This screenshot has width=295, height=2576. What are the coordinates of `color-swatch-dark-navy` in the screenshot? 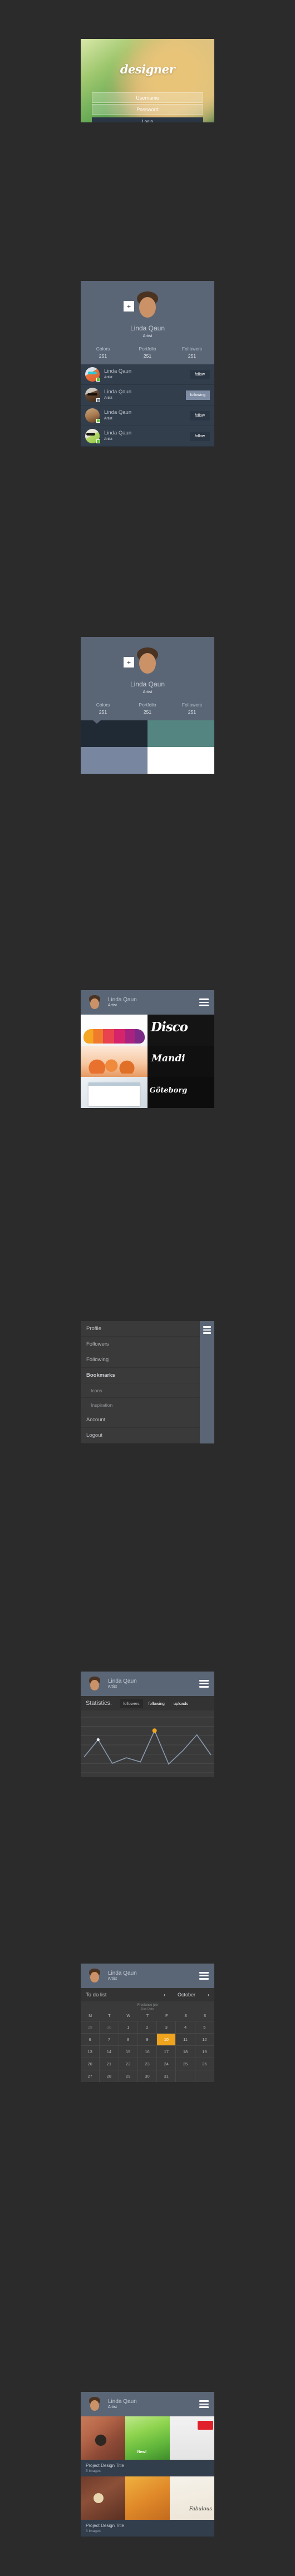 It's located at (115, 733).